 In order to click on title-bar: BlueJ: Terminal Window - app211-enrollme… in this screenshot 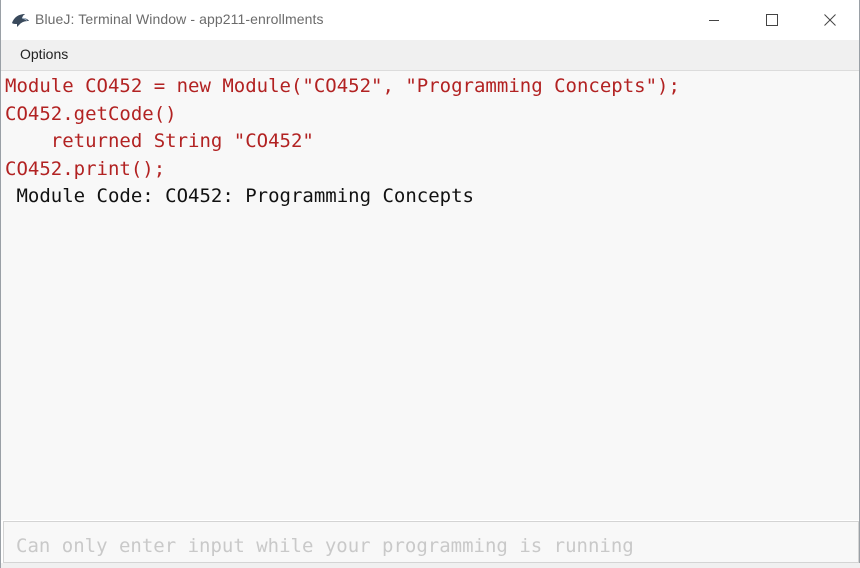, I will do `click(430, 20)`.